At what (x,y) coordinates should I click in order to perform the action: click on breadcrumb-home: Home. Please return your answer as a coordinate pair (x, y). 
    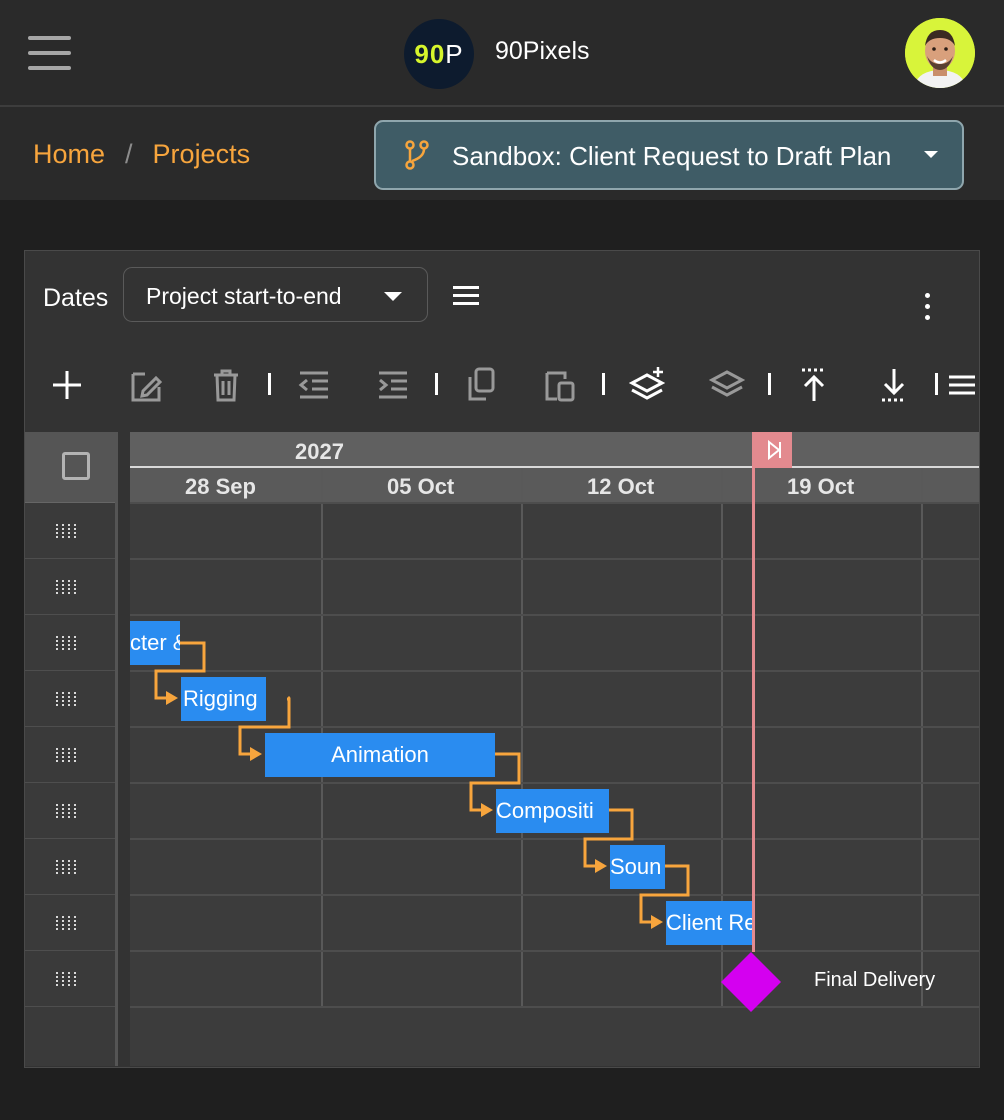
    Looking at the image, I should click on (69, 154).